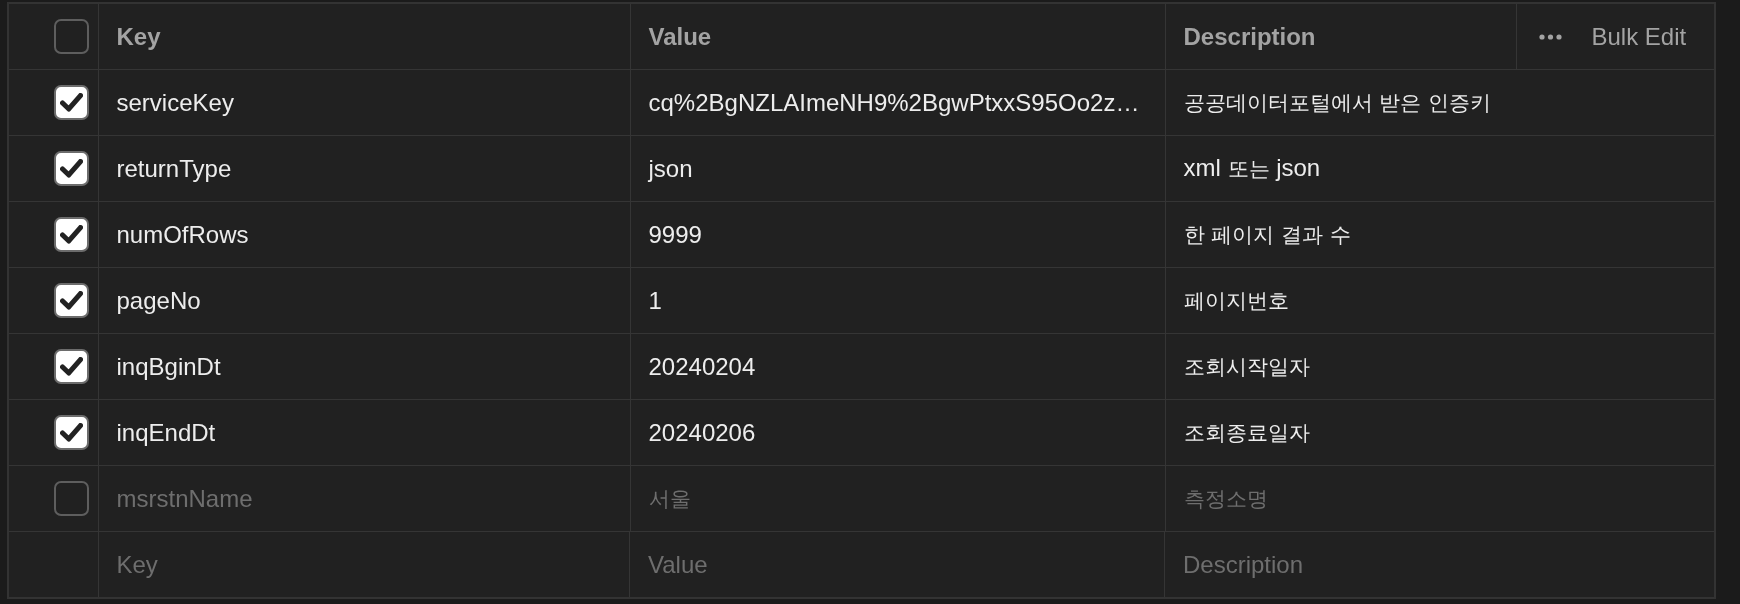 The image size is (1740, 604). What do you see at coordinates (158, 300) in the screenshot?
I see `param-key: pageNo` at bounding box center [158, 300].